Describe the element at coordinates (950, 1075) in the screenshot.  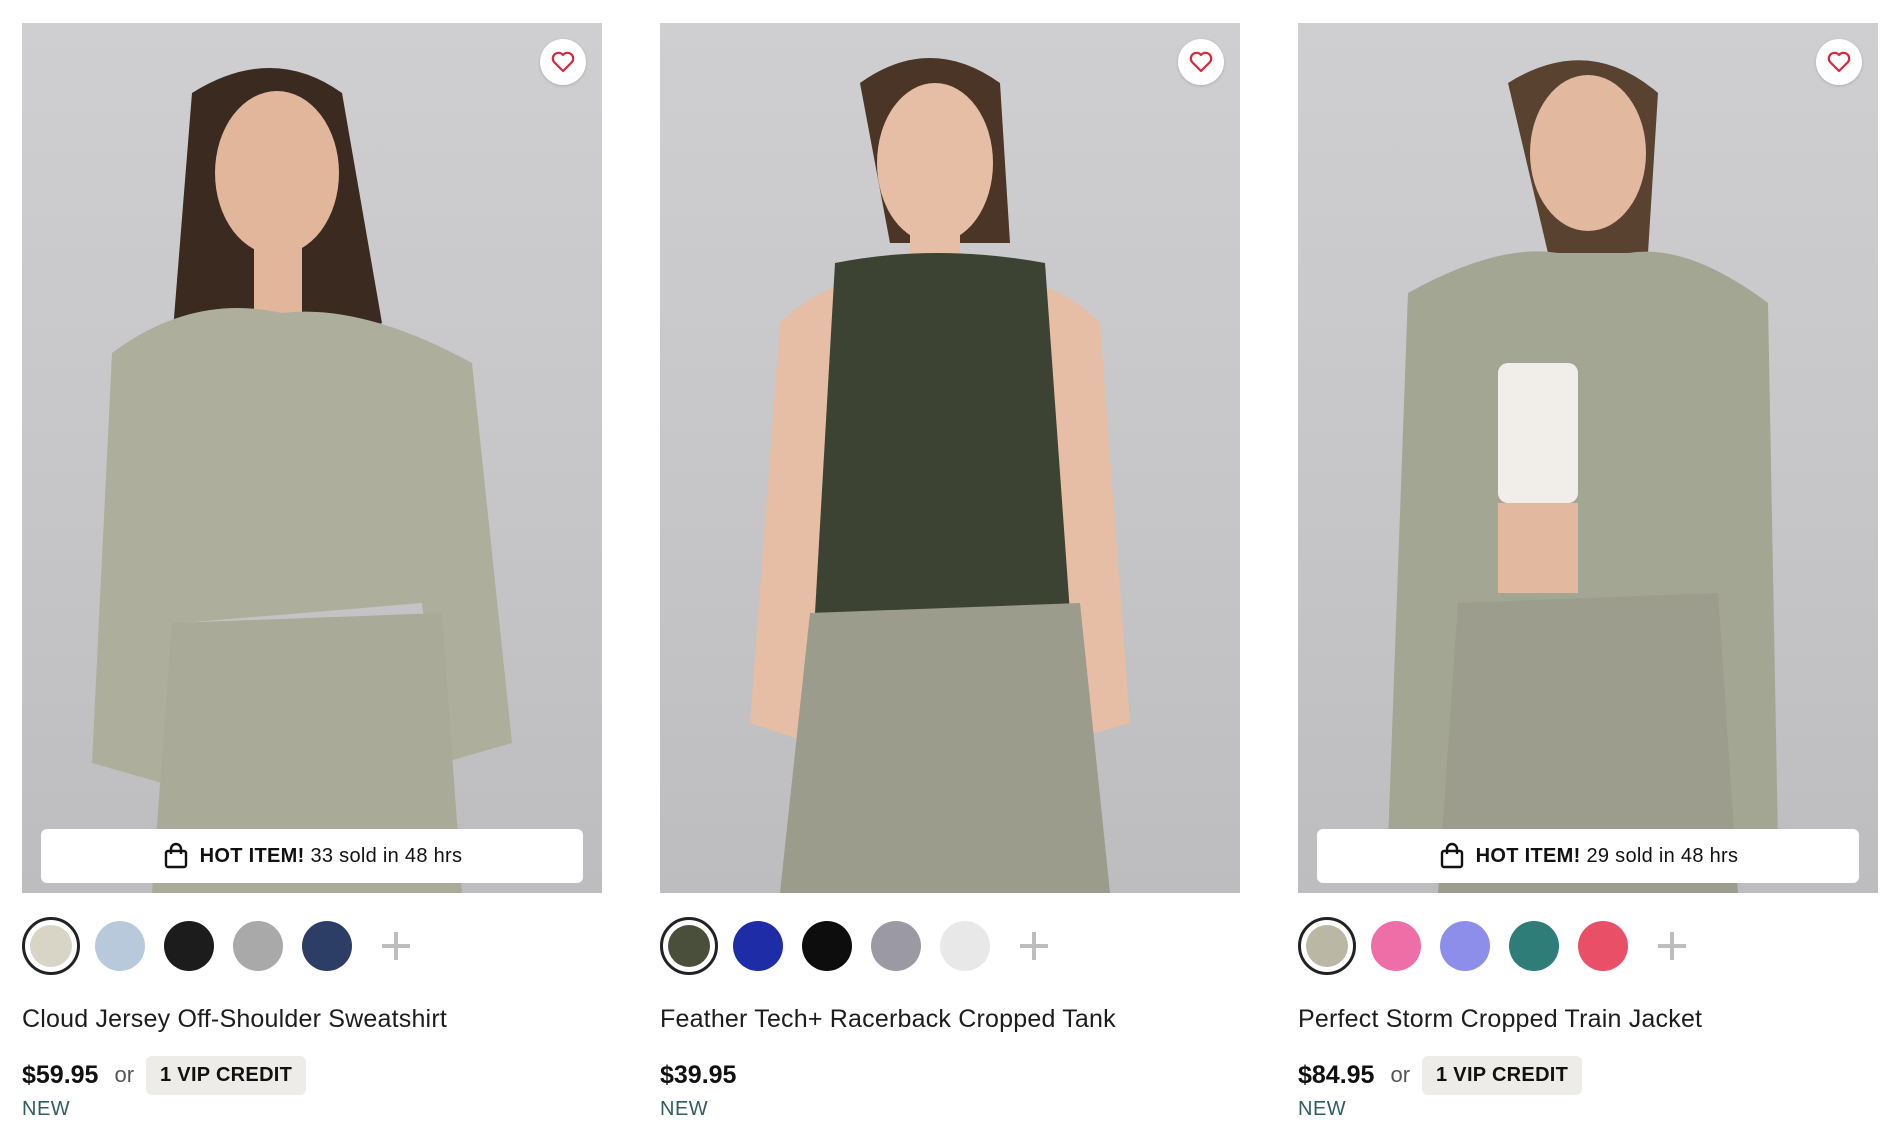
I see `price-row: $39.95` at that location.